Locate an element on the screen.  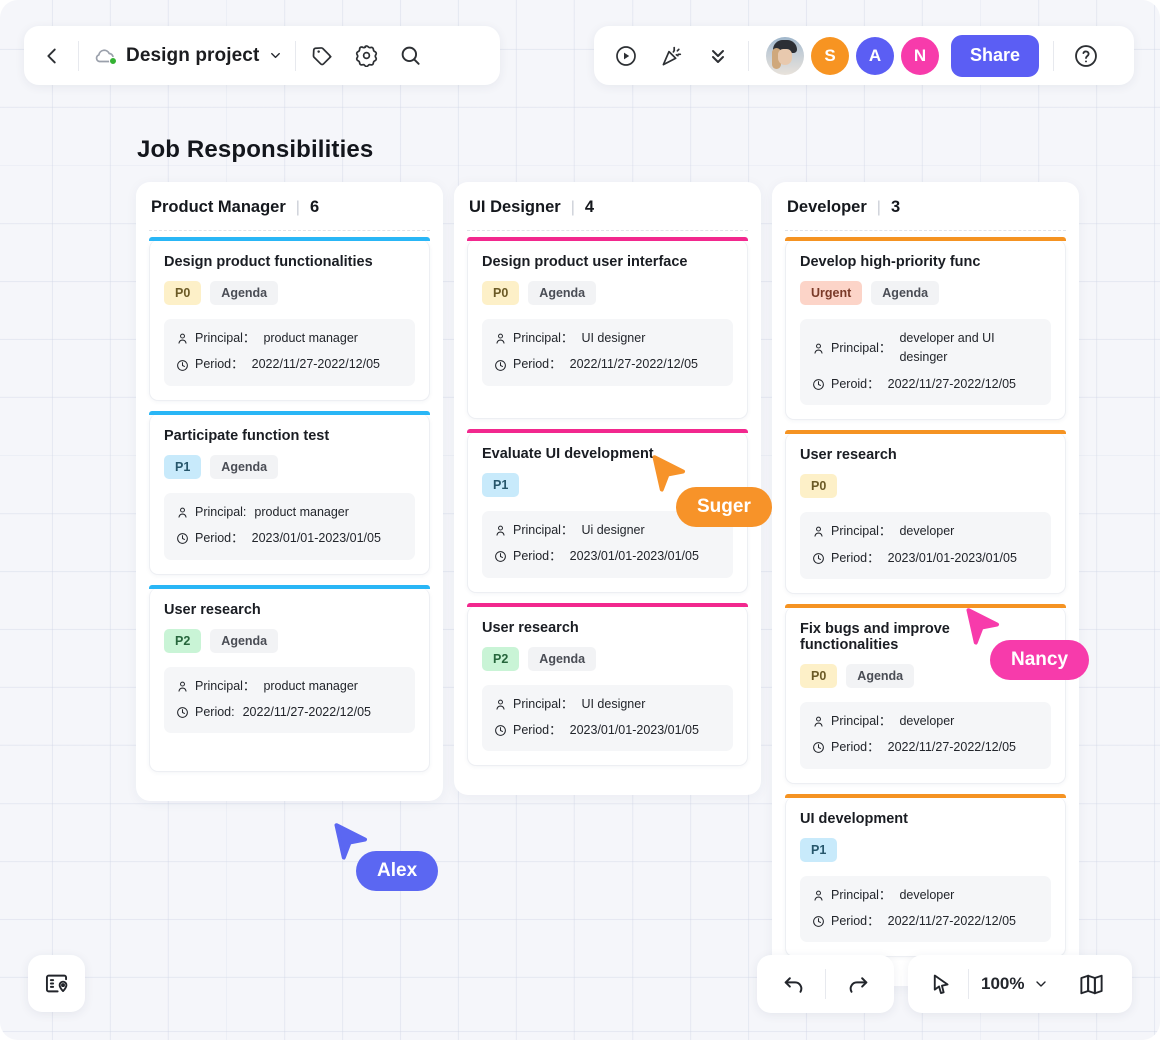
board-location-icon is located at coordinates (56, 983).